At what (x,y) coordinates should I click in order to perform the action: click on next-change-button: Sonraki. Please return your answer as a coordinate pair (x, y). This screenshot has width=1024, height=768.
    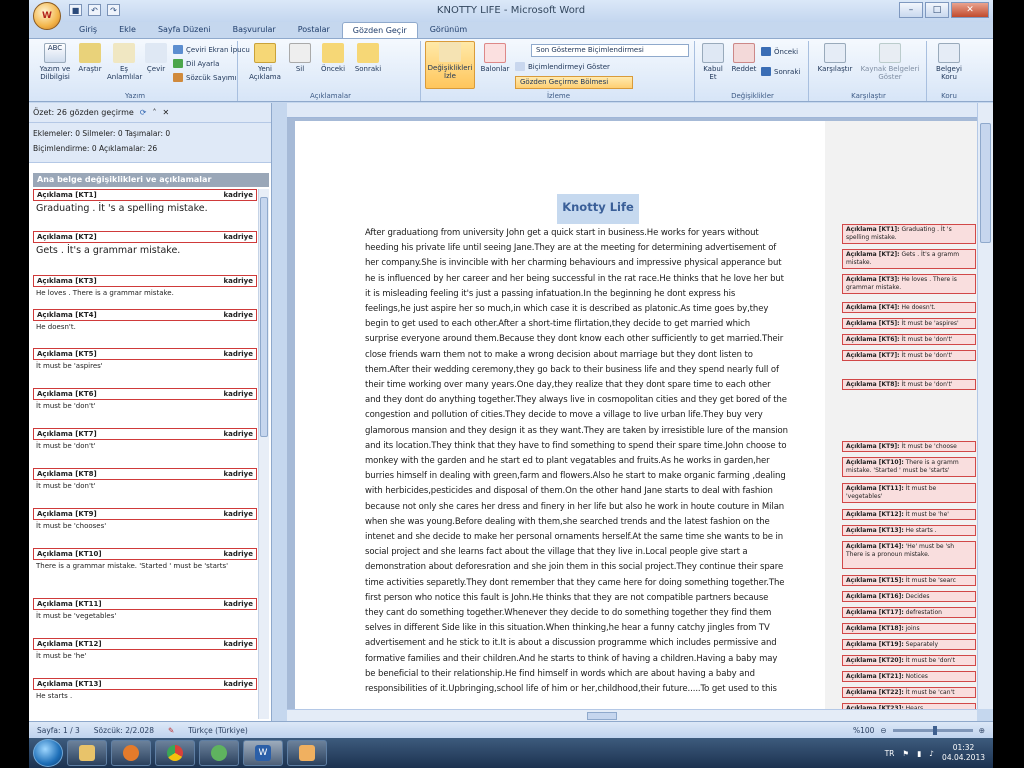
    Looking at the image, I should click on (780, 71).